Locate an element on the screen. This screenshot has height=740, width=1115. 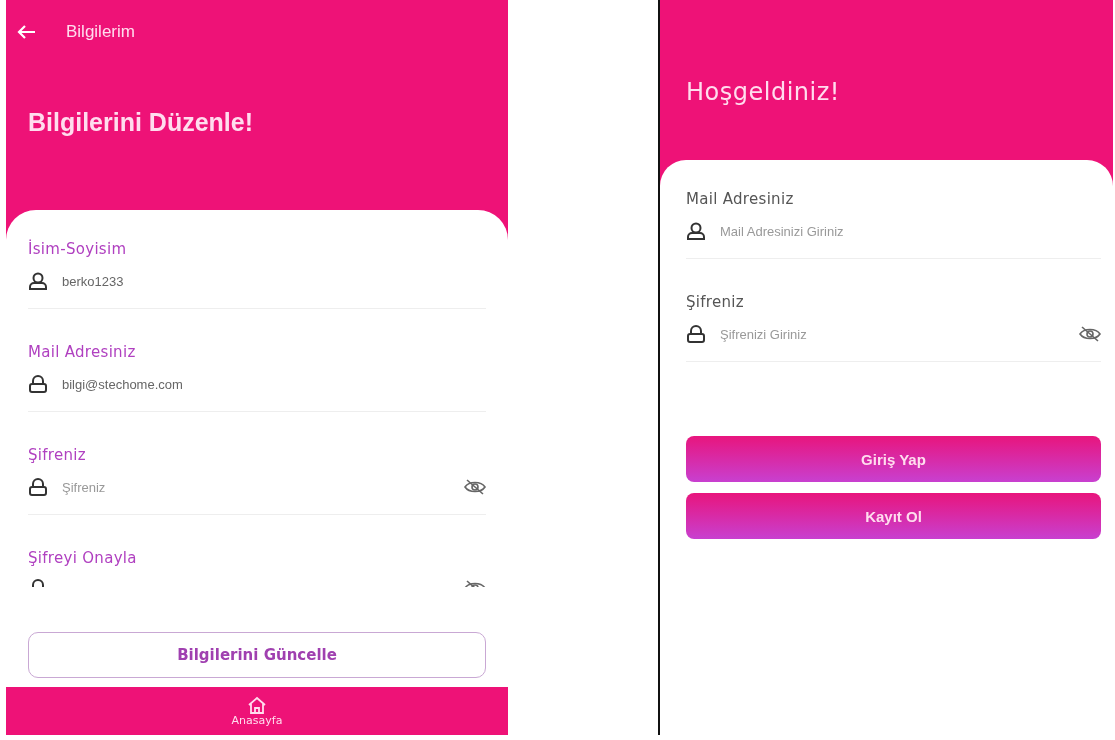
input-field: Şifreniz is located at coordinates (256, 487).